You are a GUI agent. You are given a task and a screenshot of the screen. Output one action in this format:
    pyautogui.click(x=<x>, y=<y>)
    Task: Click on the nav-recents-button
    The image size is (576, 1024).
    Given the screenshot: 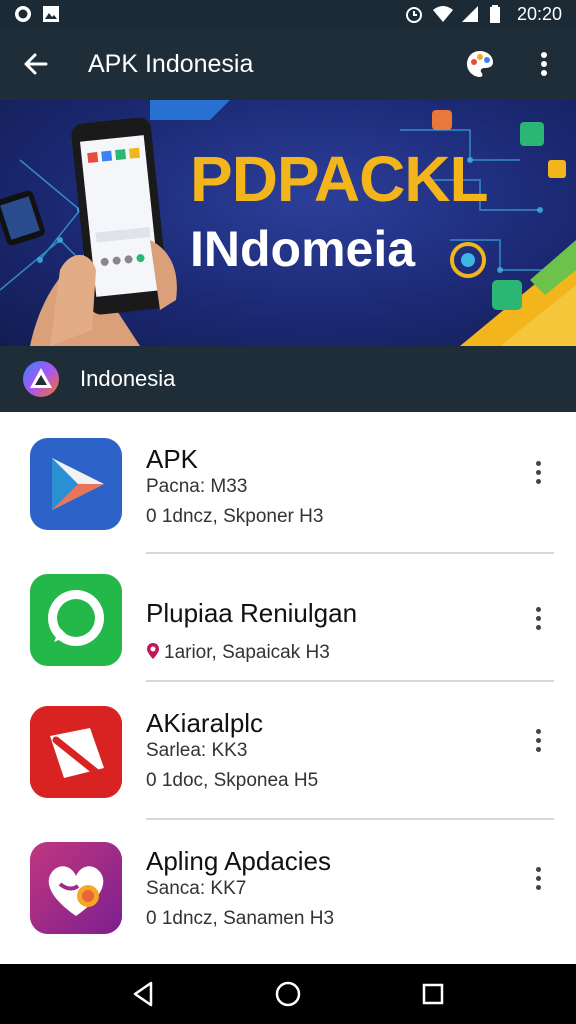 What is the action you would take?
    pyautogui.click(x=433, y=994)
    